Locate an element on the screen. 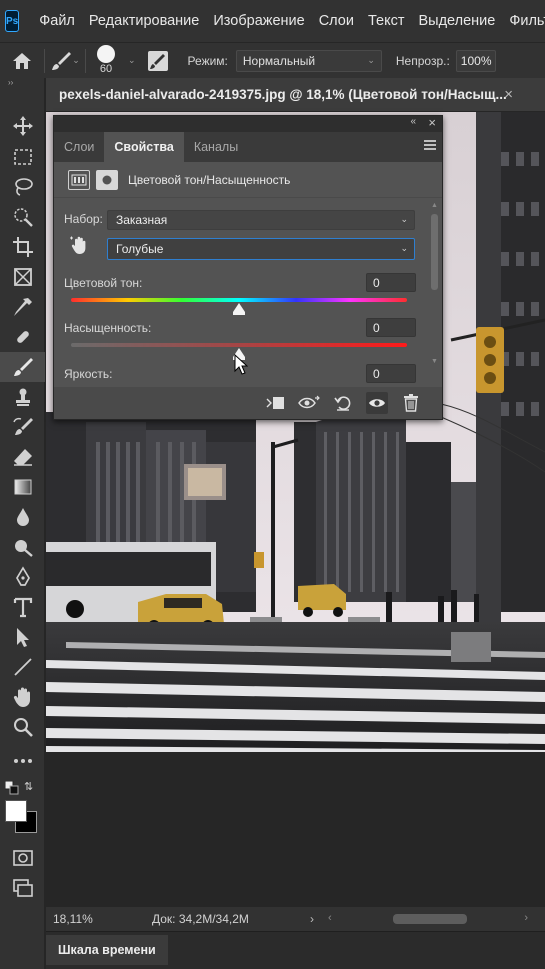 Image resolution: width=545 pixels, height=969 pixels. path-selection-tool-icon is located at coordinates (22, 637).